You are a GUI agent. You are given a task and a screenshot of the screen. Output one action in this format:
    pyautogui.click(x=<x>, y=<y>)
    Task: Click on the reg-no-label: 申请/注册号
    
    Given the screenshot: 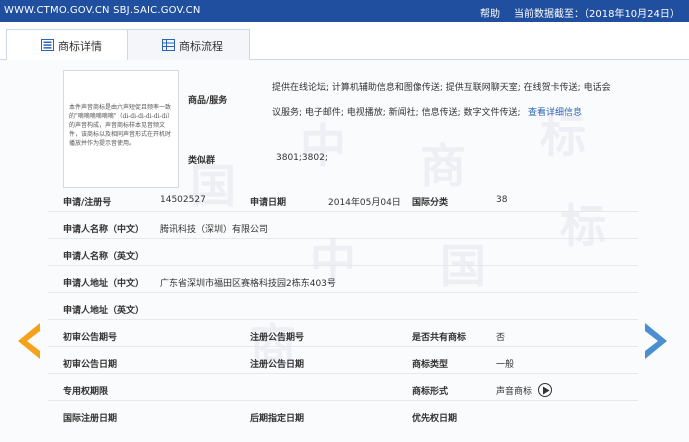 What is the action you would take?
    pyautogui.click(x=87, y=203)
    